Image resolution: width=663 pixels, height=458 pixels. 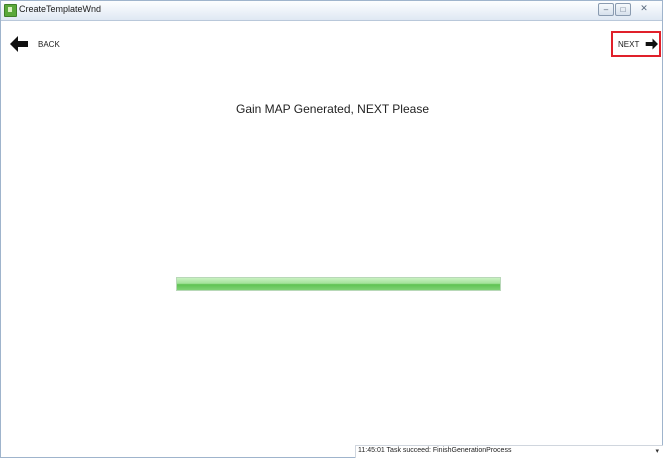 What do you see at coordinates (60, 9) in the screenshot?
I see `window-title: CreateTemplateWnd` at bounding box center [60, 9].